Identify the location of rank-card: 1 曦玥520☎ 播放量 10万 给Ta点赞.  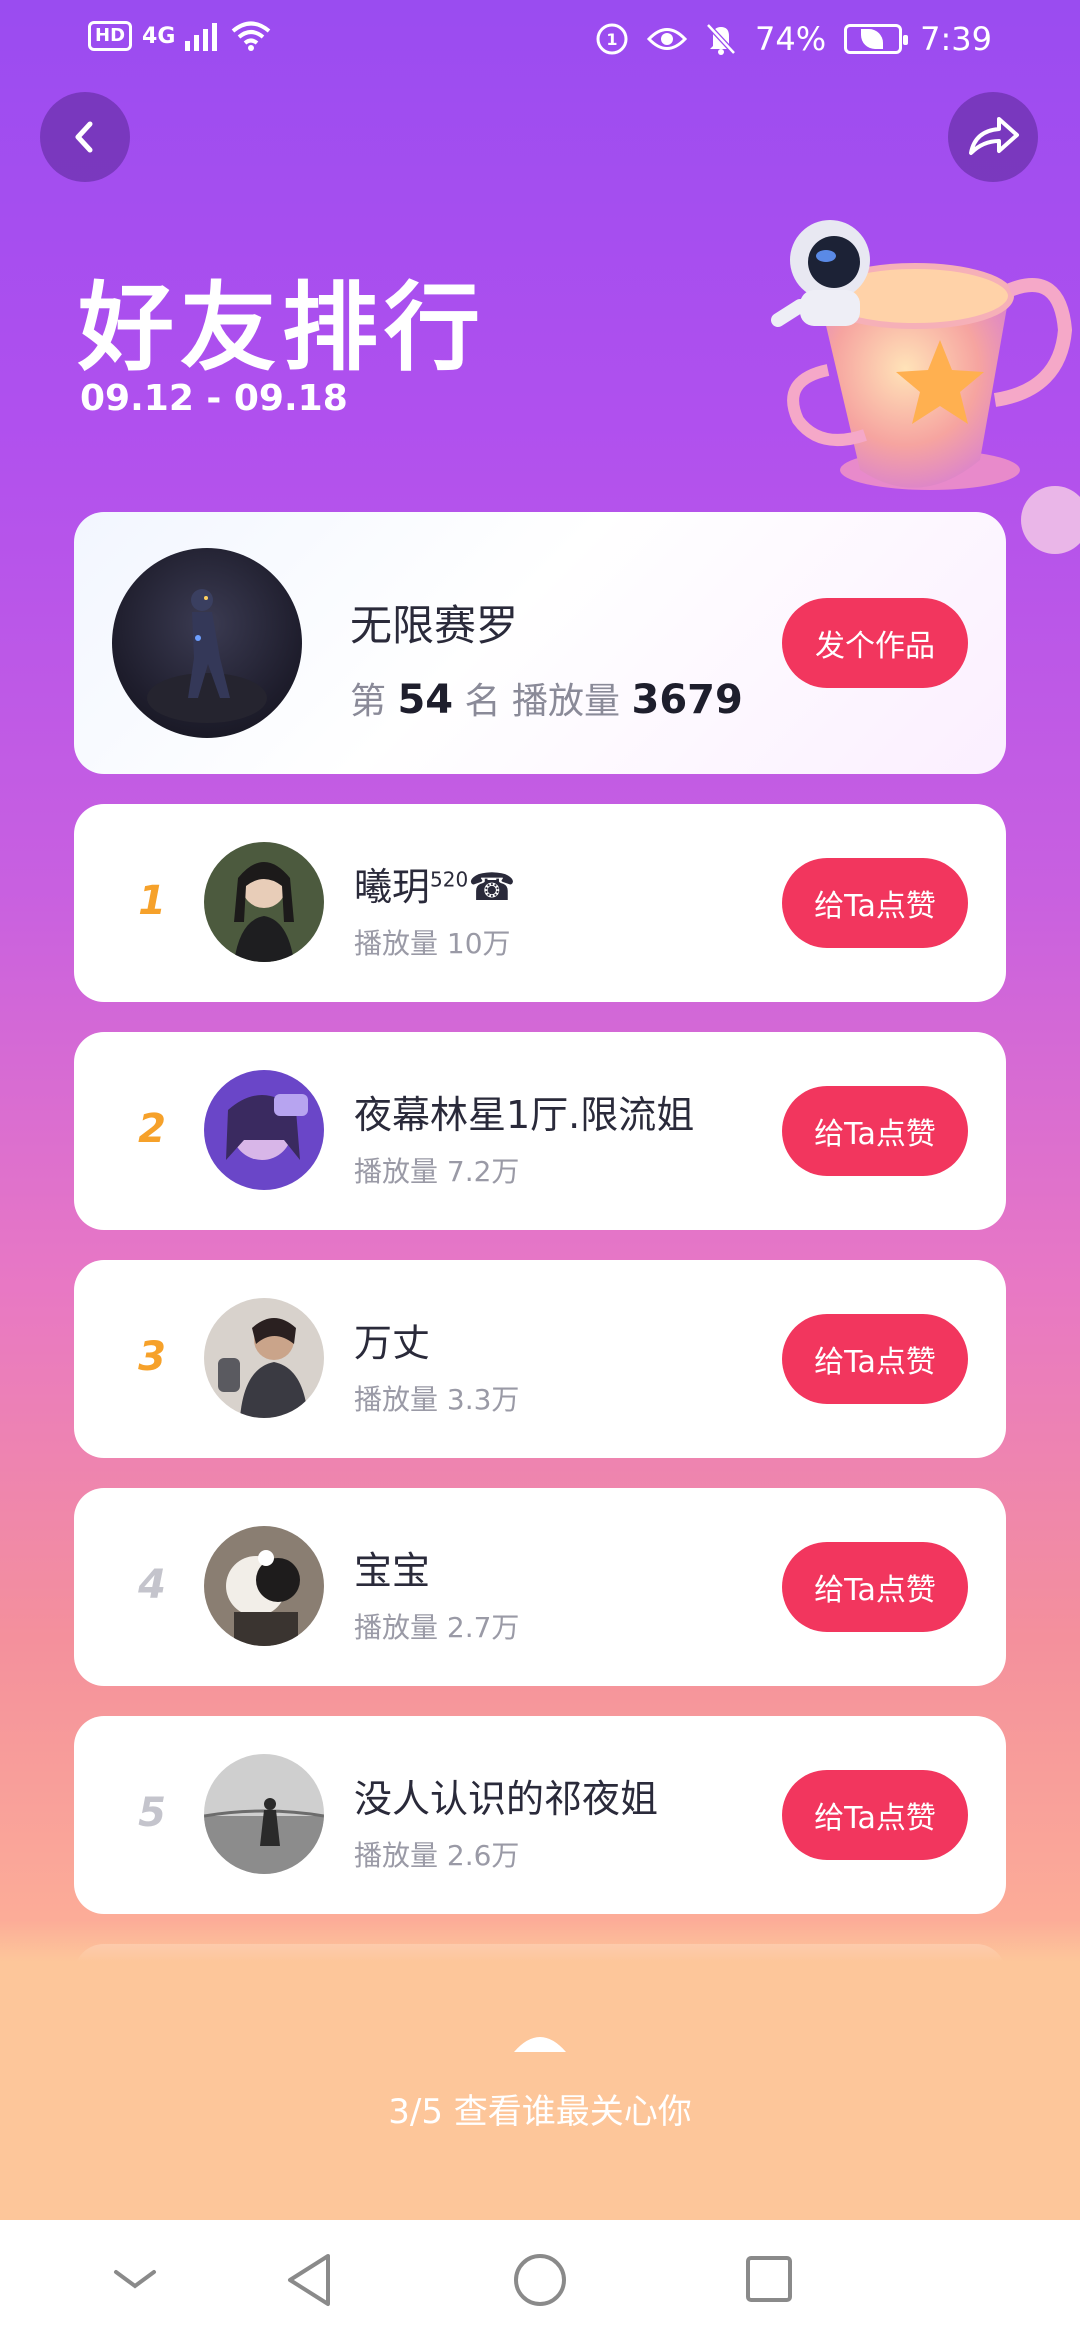
(540, 903).